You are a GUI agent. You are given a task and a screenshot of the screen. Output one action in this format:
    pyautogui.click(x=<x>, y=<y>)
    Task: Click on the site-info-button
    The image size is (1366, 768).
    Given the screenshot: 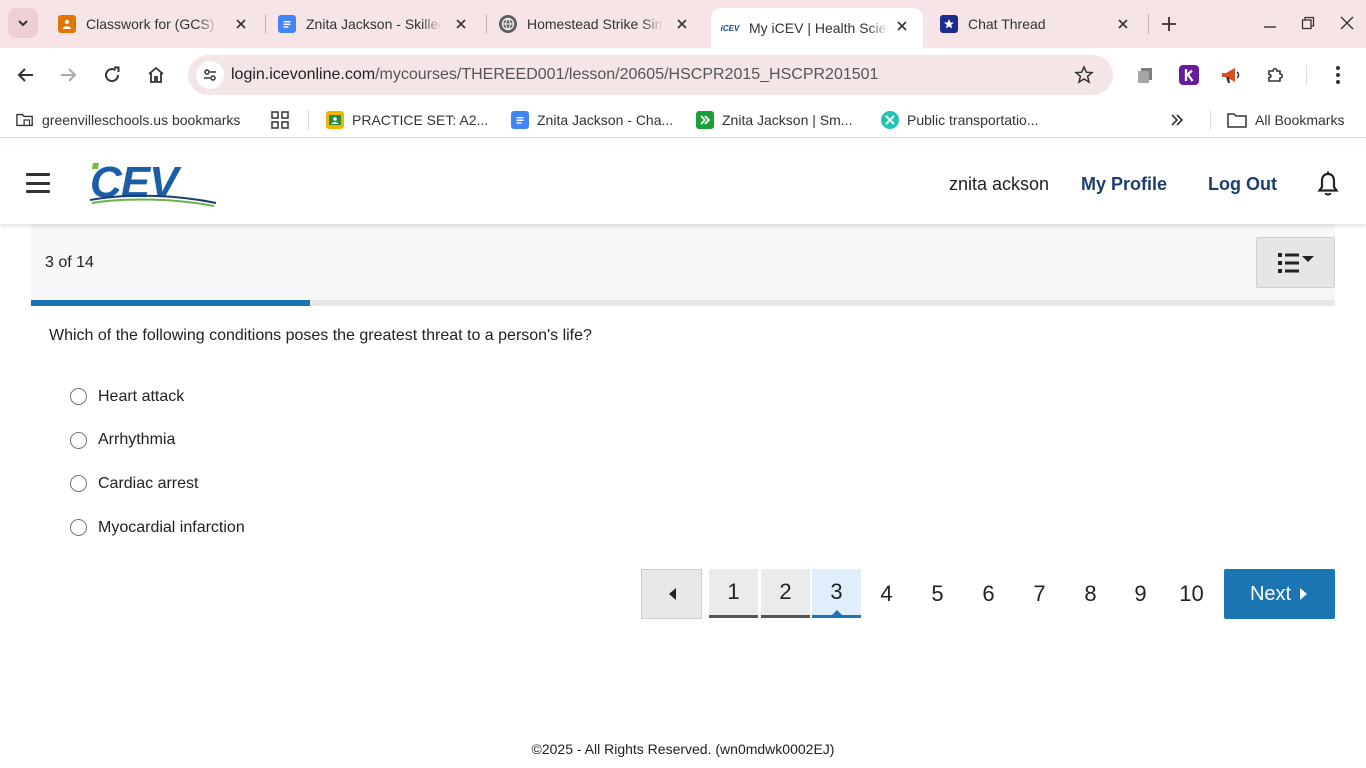 What is the action you would take?
    pyautogui.click(x=210, y=75)
    